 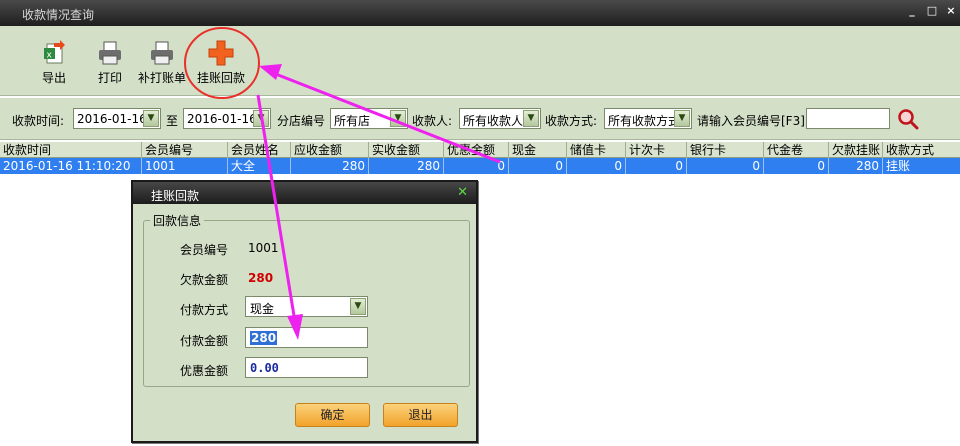 I want to click on column-header: 收款方式, so click(x=921, y=150).